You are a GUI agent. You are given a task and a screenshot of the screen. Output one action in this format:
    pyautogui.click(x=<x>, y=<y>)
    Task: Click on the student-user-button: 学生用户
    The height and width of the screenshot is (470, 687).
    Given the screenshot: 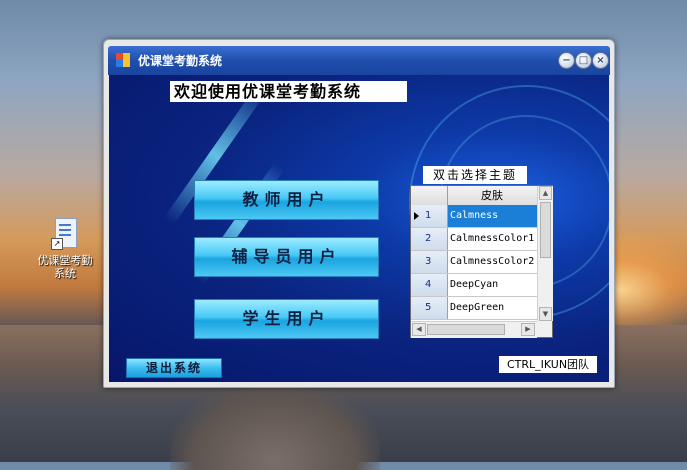 What is the action you would take?
    pyautogui.click(x=286, y=319)
    